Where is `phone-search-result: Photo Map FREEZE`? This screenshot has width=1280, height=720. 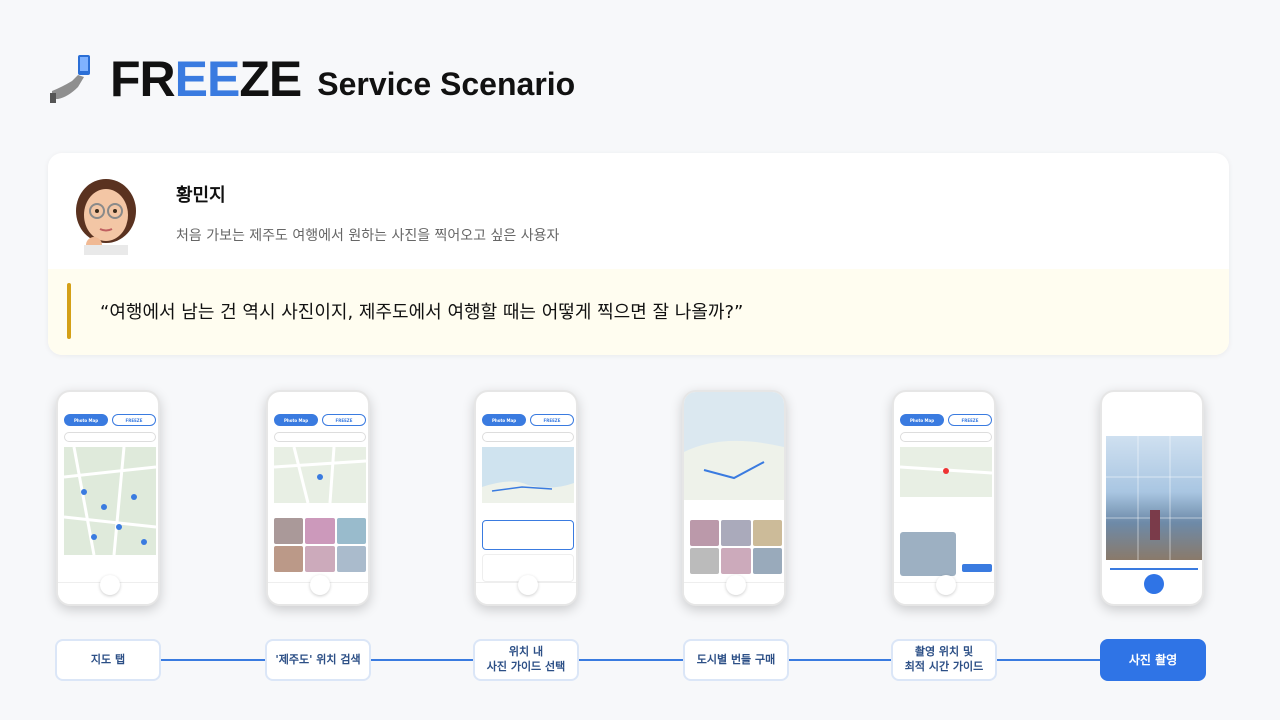
phone-search-result: Photo Map FREEZE is located at coordinates (318, 498).